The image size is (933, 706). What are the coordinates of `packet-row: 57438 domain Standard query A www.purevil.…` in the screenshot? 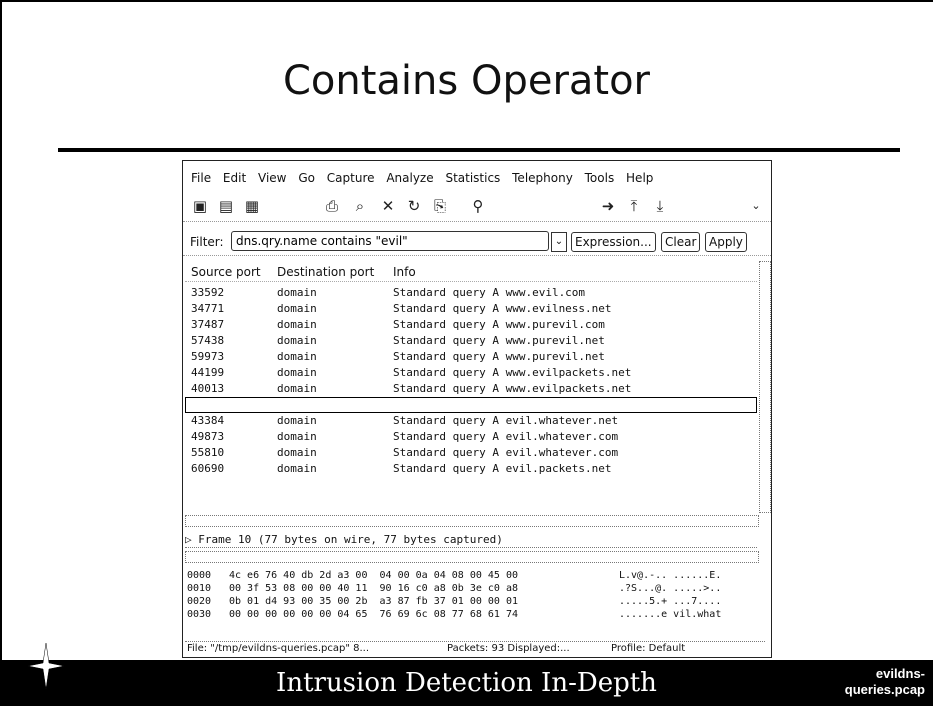 It's located at (471, 341).